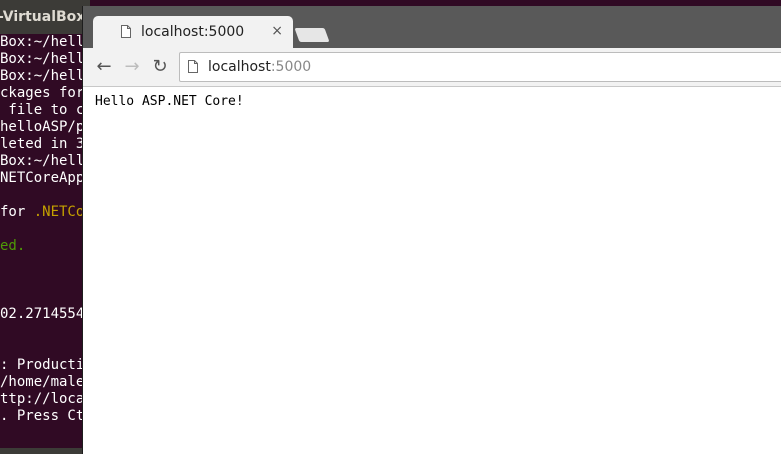  What do you see at coordinates (42, 110) in the screenshot?
I see `terminal-line: file to c` at bounding box center [42, 110].